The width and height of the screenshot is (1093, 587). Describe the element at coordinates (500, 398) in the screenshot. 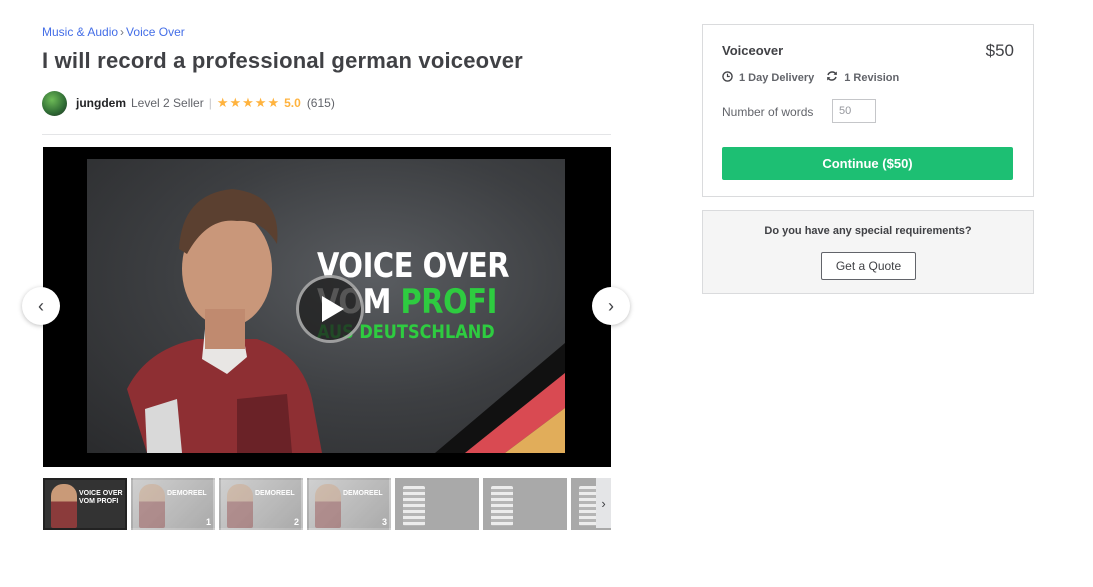

I see `german-flag-graphic` at that location.